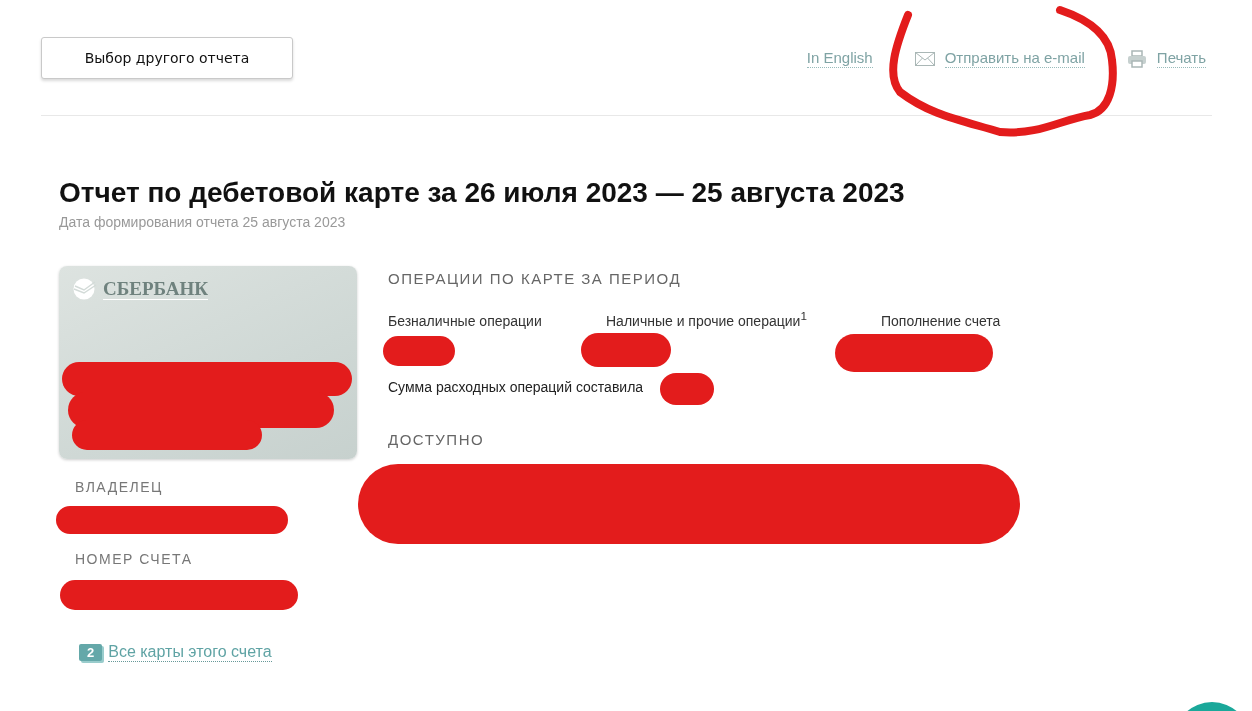 The width and height of the screenshot is (1252, 711). I want to click on report-select-button: Выбор другого отчета, so click(167, 58).